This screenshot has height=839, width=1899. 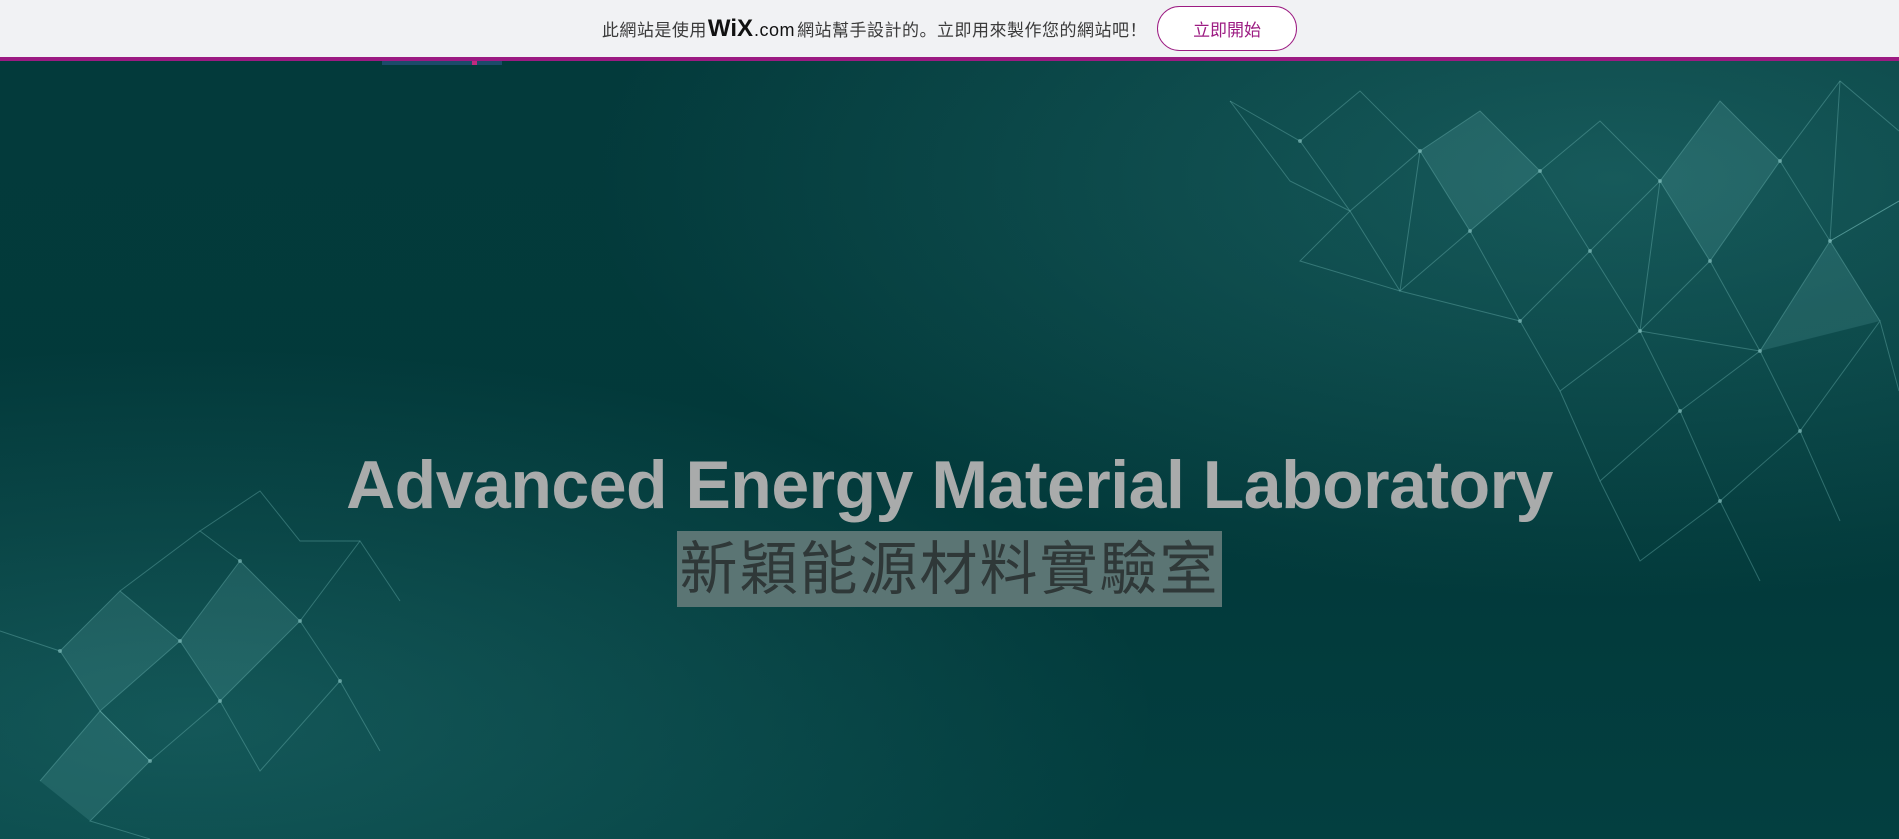 What do you see at coordinates (474, 63) in the screenshot?
I see `nav-menu-indicator-dot` at bounding box center [474, 63].